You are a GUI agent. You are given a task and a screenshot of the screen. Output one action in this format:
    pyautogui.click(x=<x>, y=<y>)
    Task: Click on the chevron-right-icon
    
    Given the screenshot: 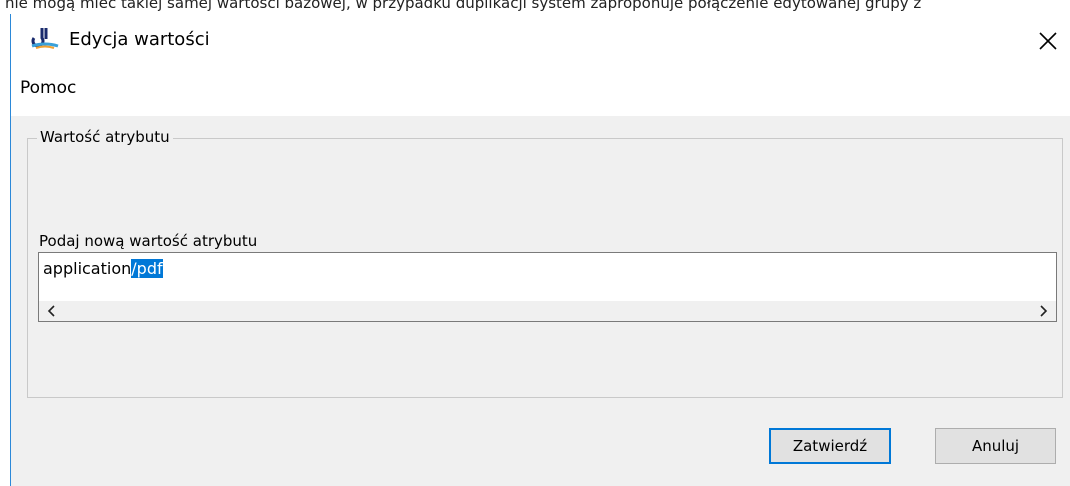 What is the action you would take?
    pyautogui.click(x=1043, y=311)
    